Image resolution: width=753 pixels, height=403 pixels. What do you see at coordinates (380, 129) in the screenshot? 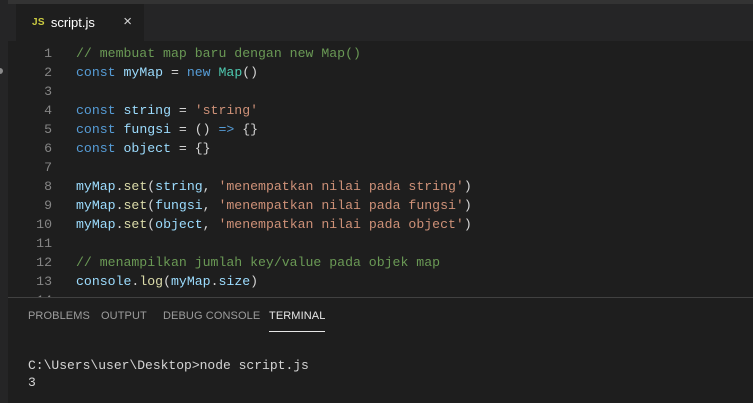
I see `code-line: 5 const fungsi = () => {}` at bounding box center [380, 129].